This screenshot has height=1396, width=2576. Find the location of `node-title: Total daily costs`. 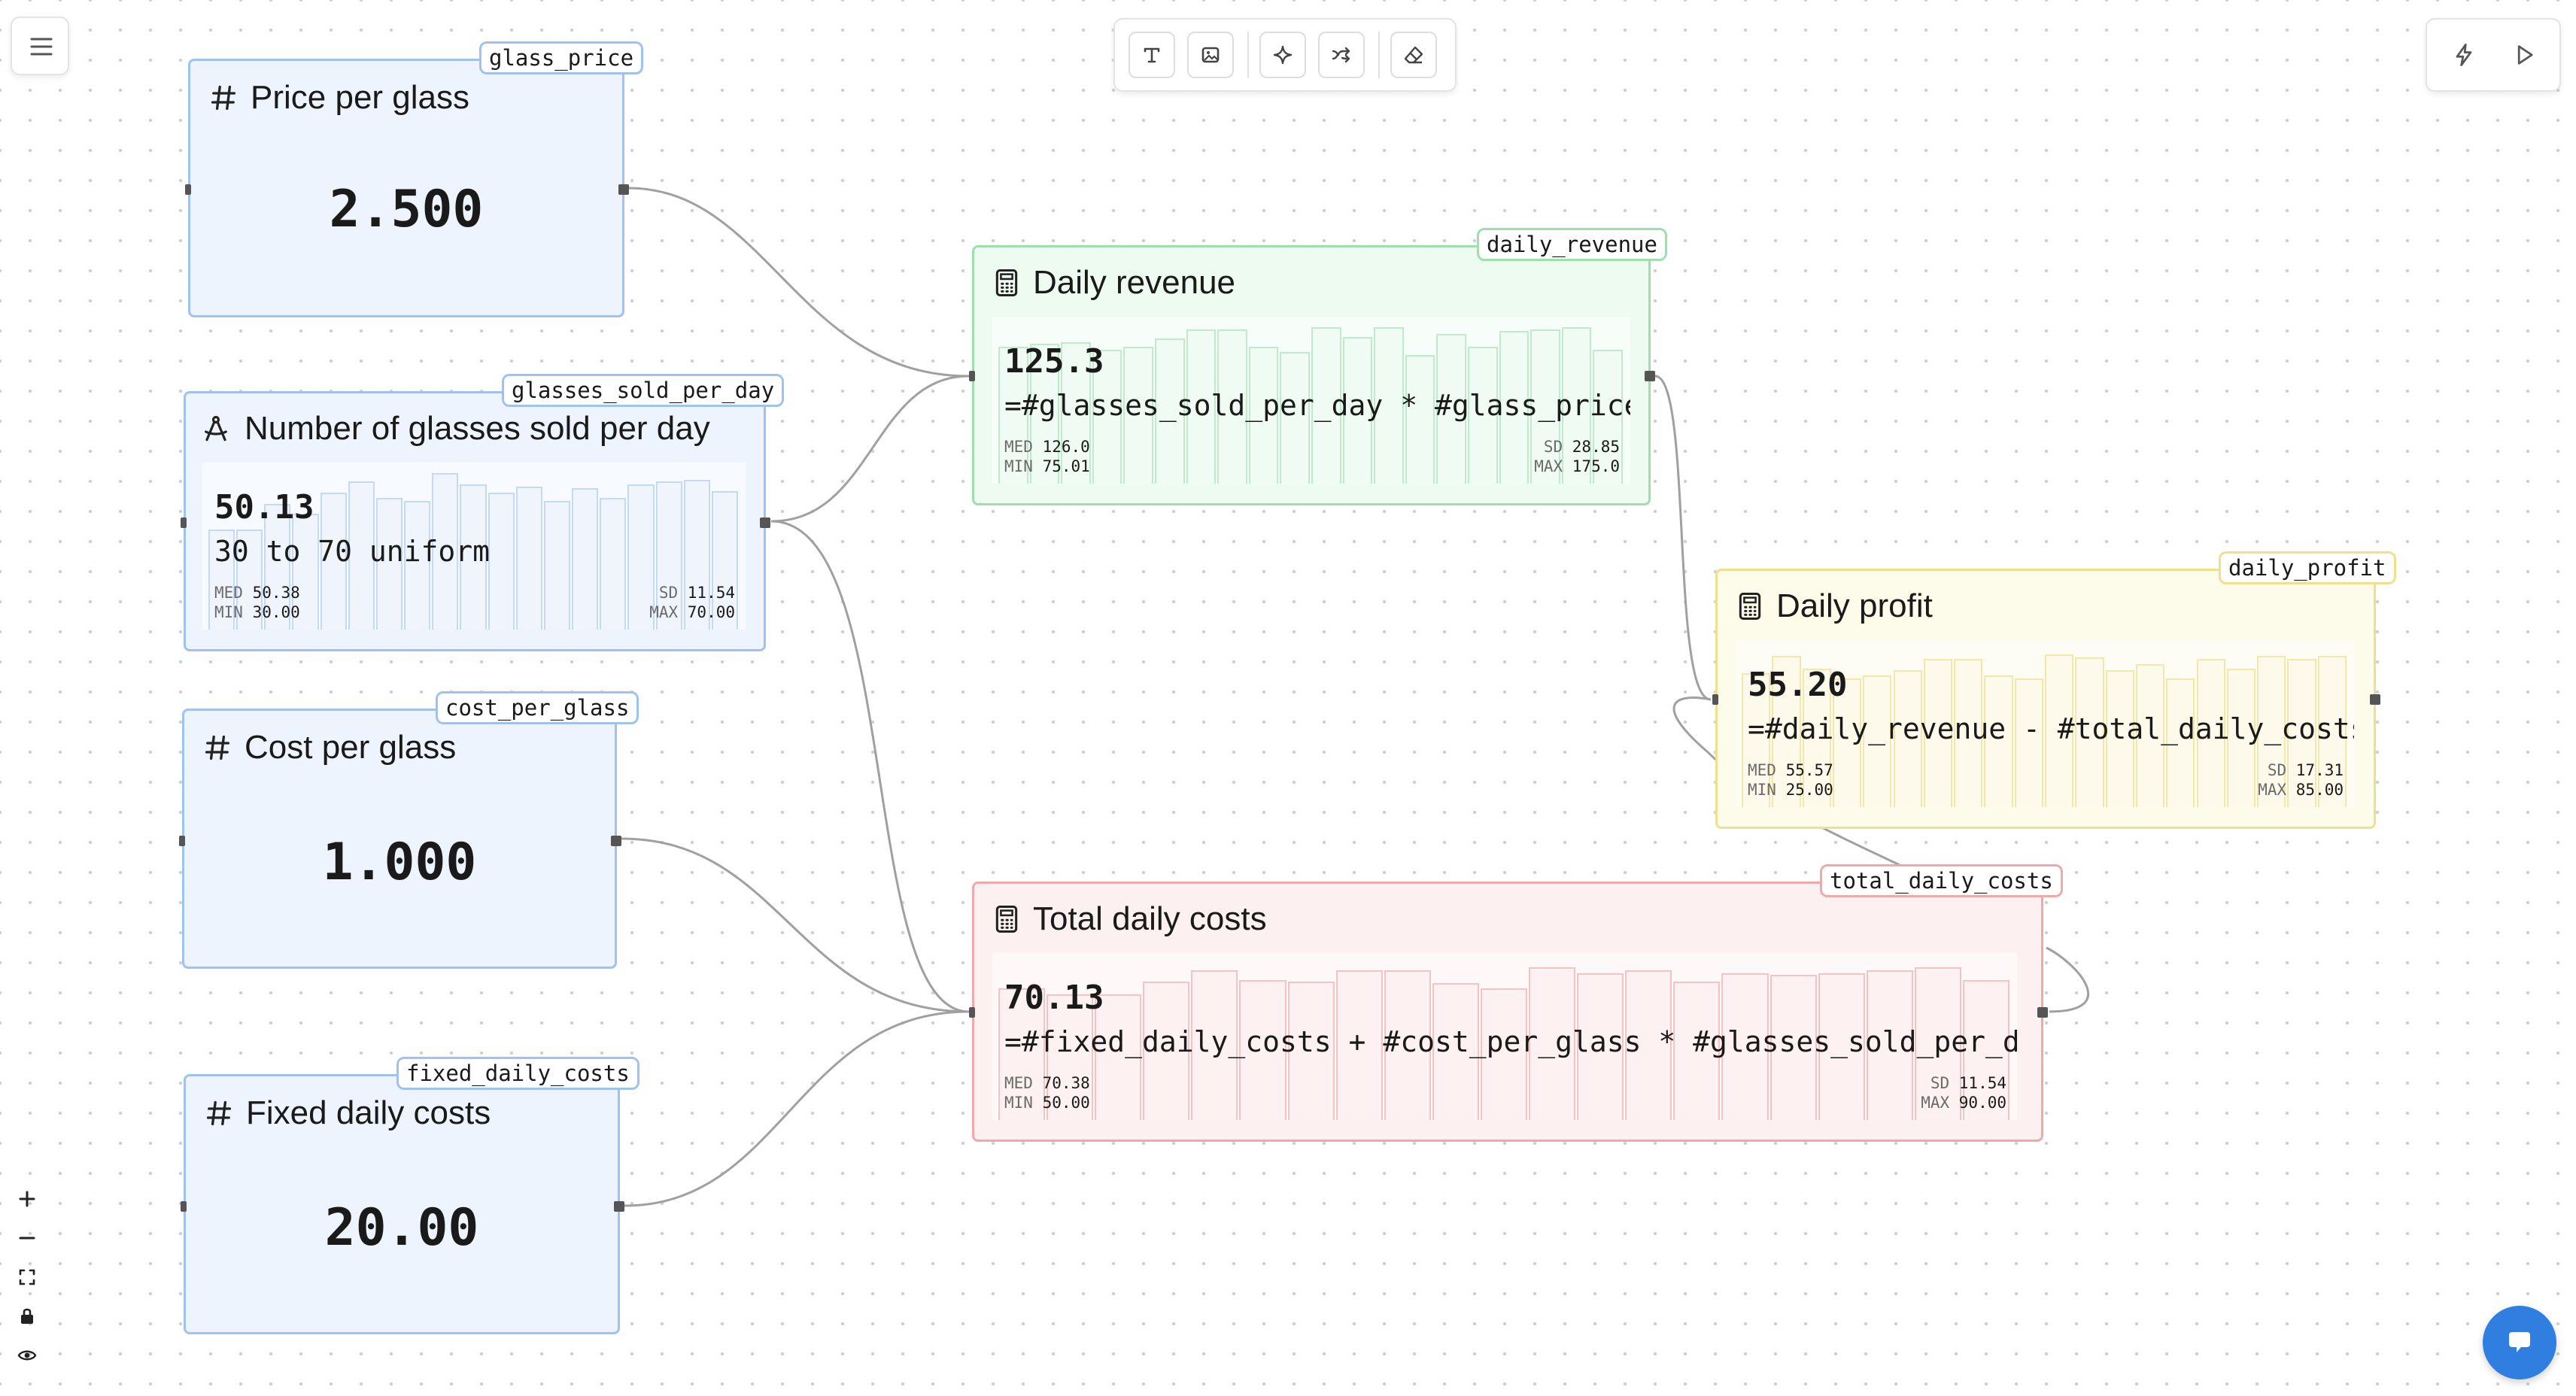

node-title: Total daily costs is located at coordinates (1130, 919).